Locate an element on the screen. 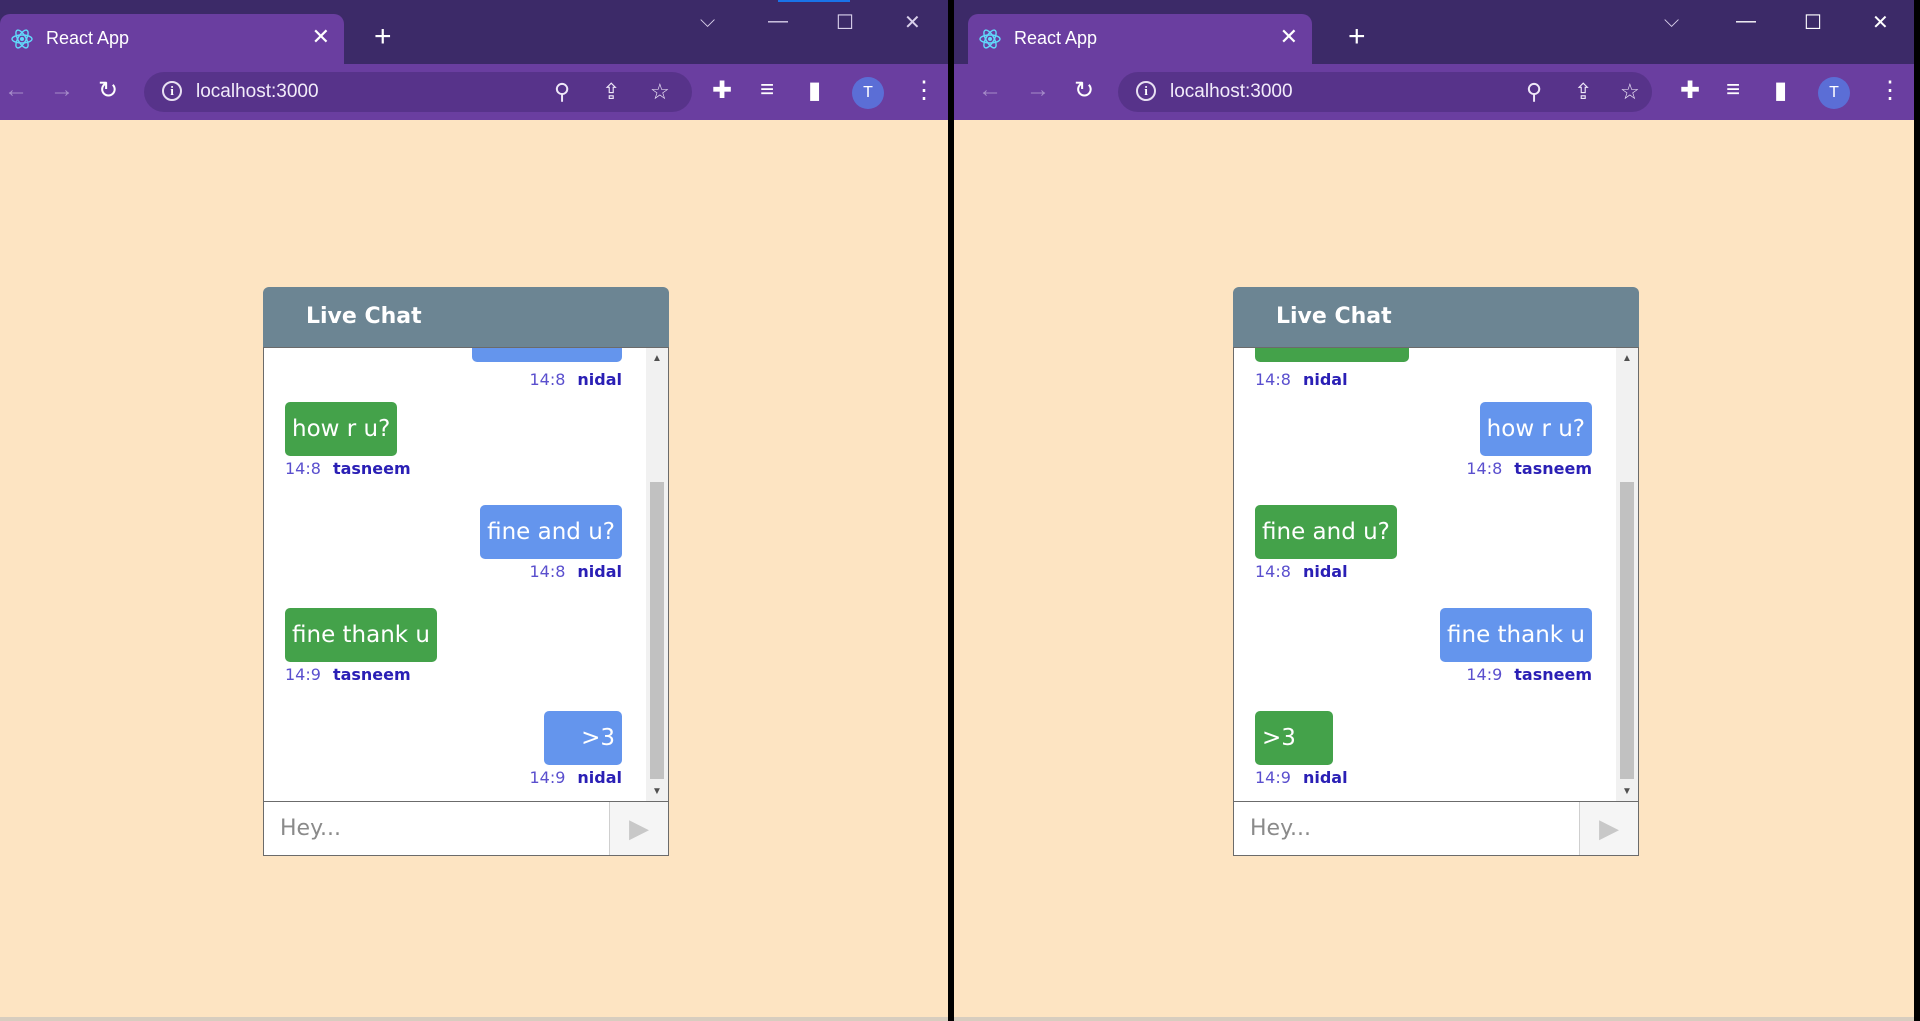  message-meta: 14:8 tasneem is located at coordinates (348, 468).